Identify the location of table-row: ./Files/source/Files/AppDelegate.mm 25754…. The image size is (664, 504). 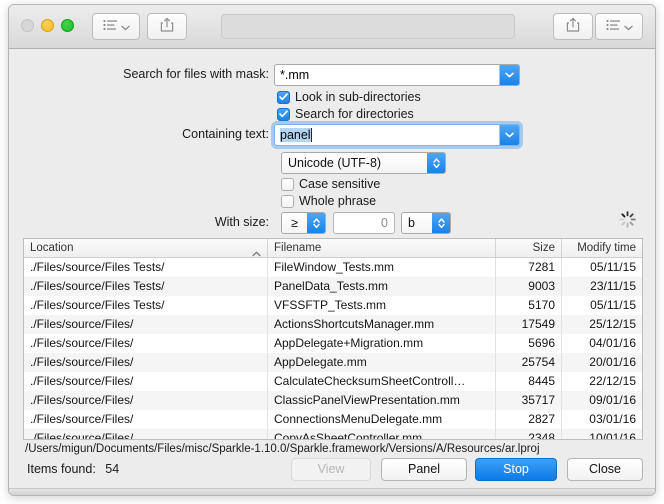
(333, 362).